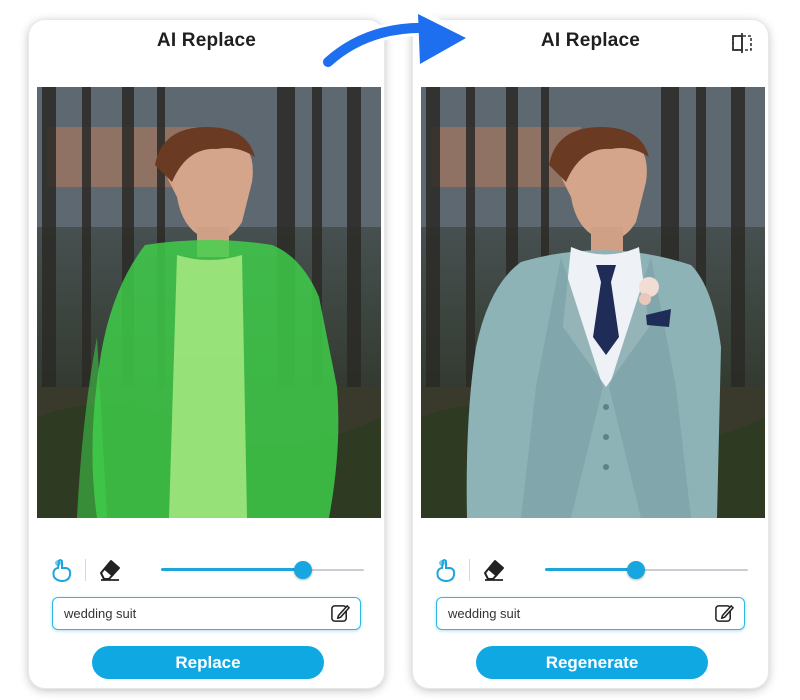  Describe the element at coordinates (592, 662) in the screenshot. I see `regenerate-button: Regenerate` at that location.